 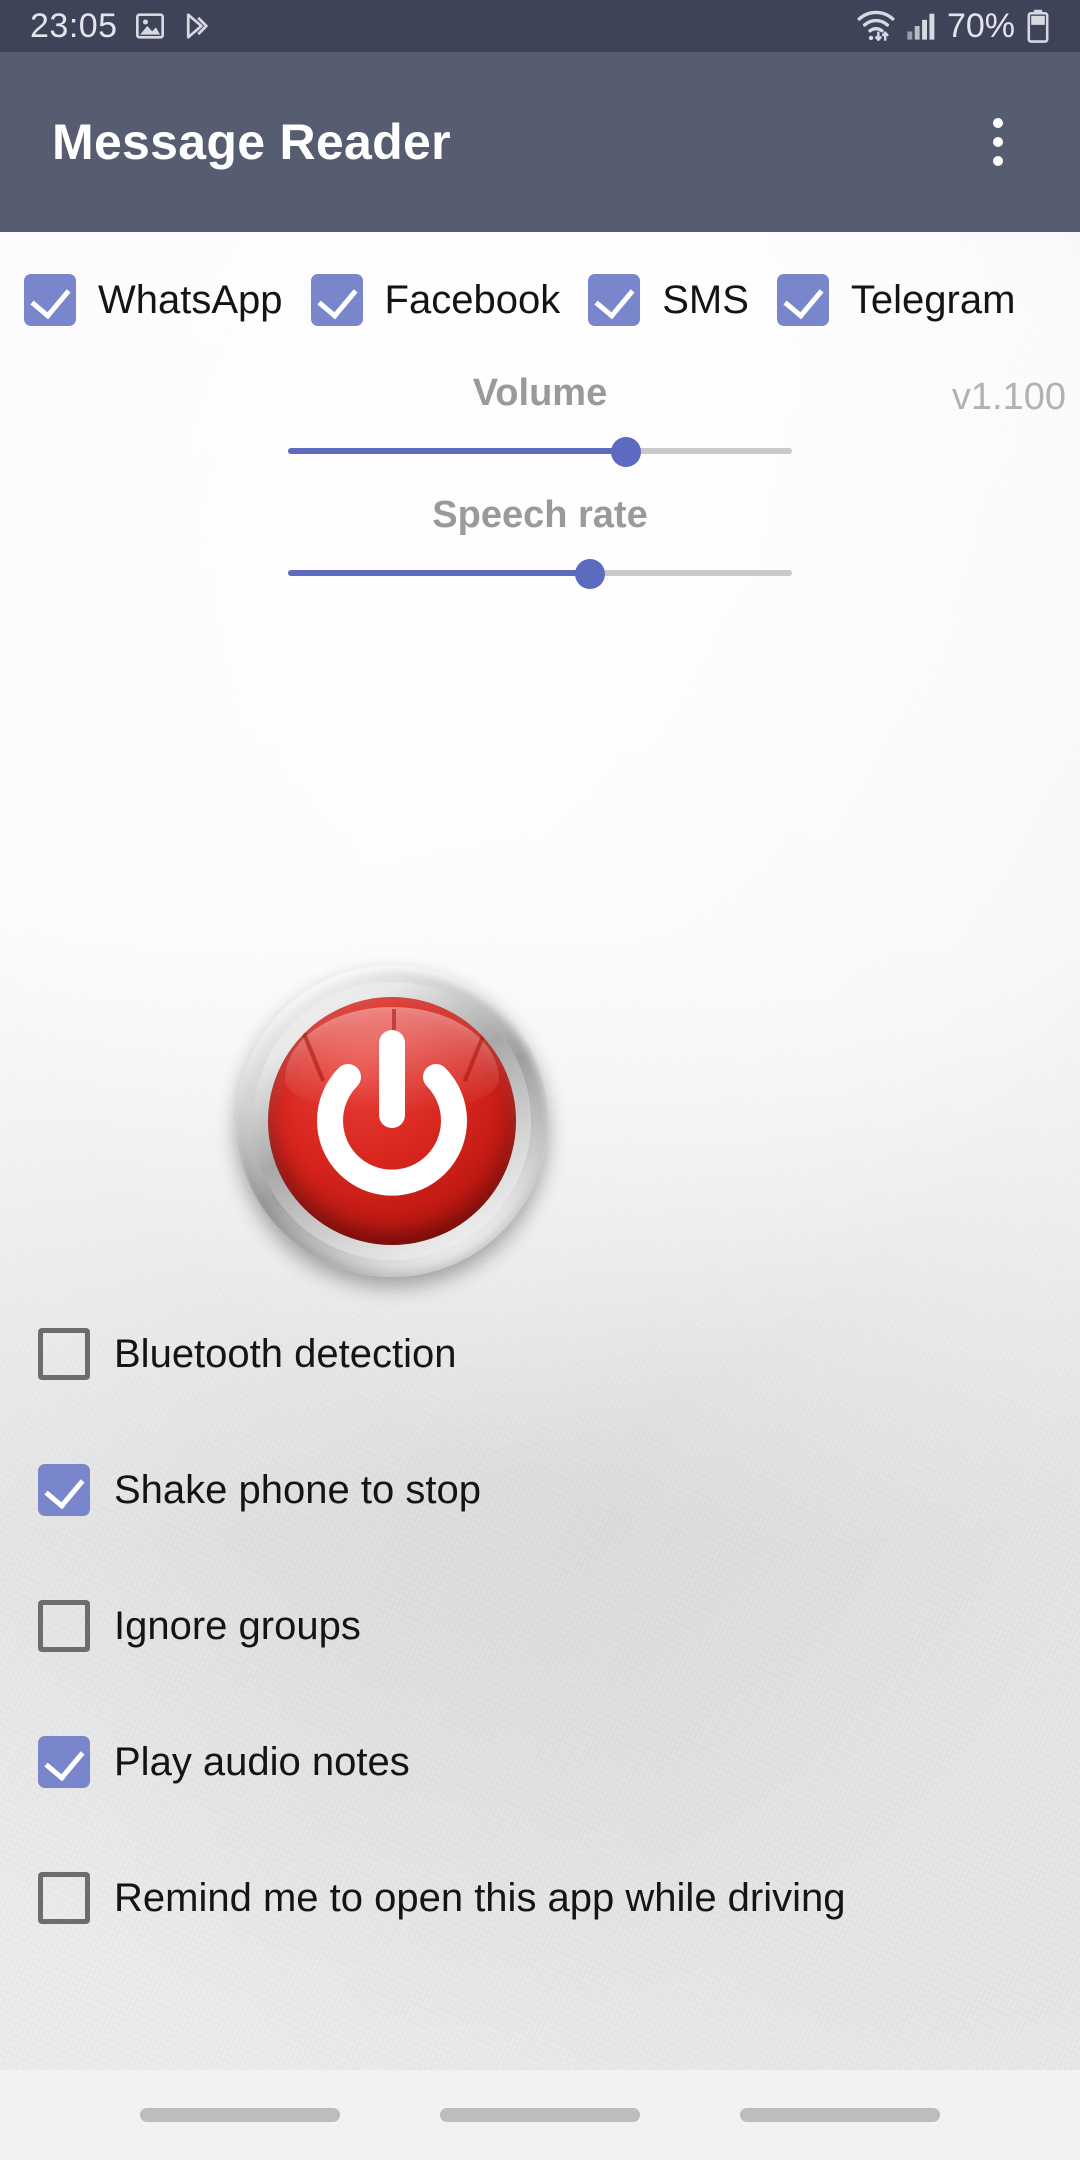 What do you see at coordinates (876, 25) in the screenshot?
I see `wifi-icon` at bounding box center [876, 25].